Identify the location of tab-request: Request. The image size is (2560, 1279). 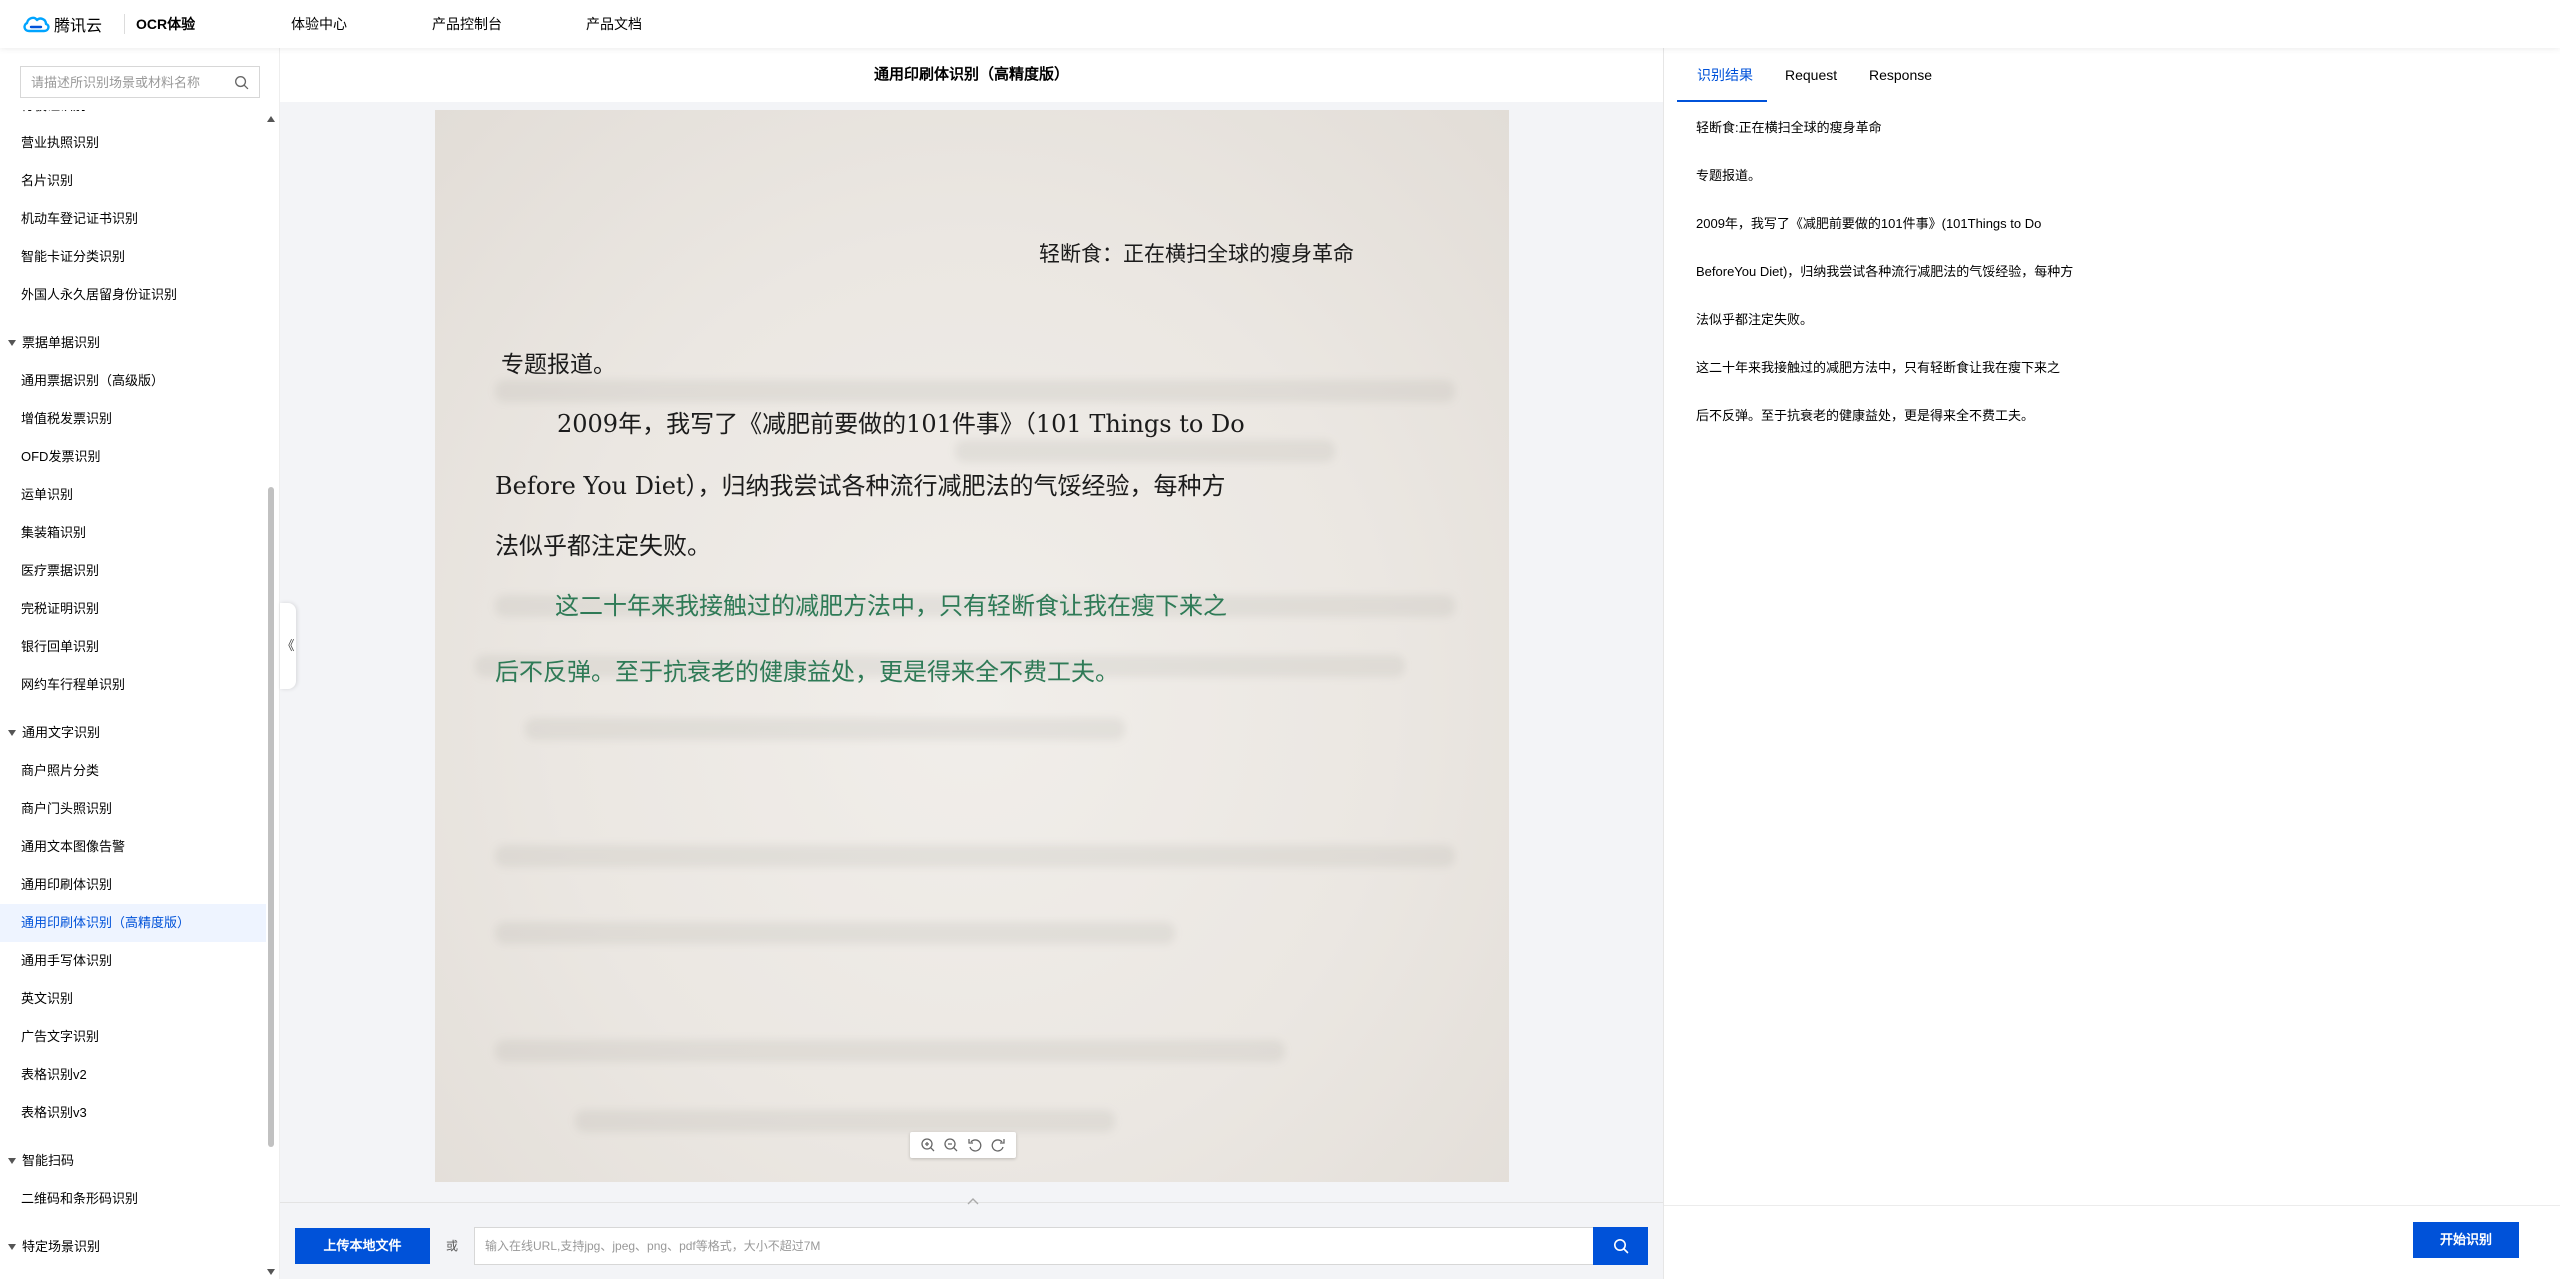
(1811, 75).